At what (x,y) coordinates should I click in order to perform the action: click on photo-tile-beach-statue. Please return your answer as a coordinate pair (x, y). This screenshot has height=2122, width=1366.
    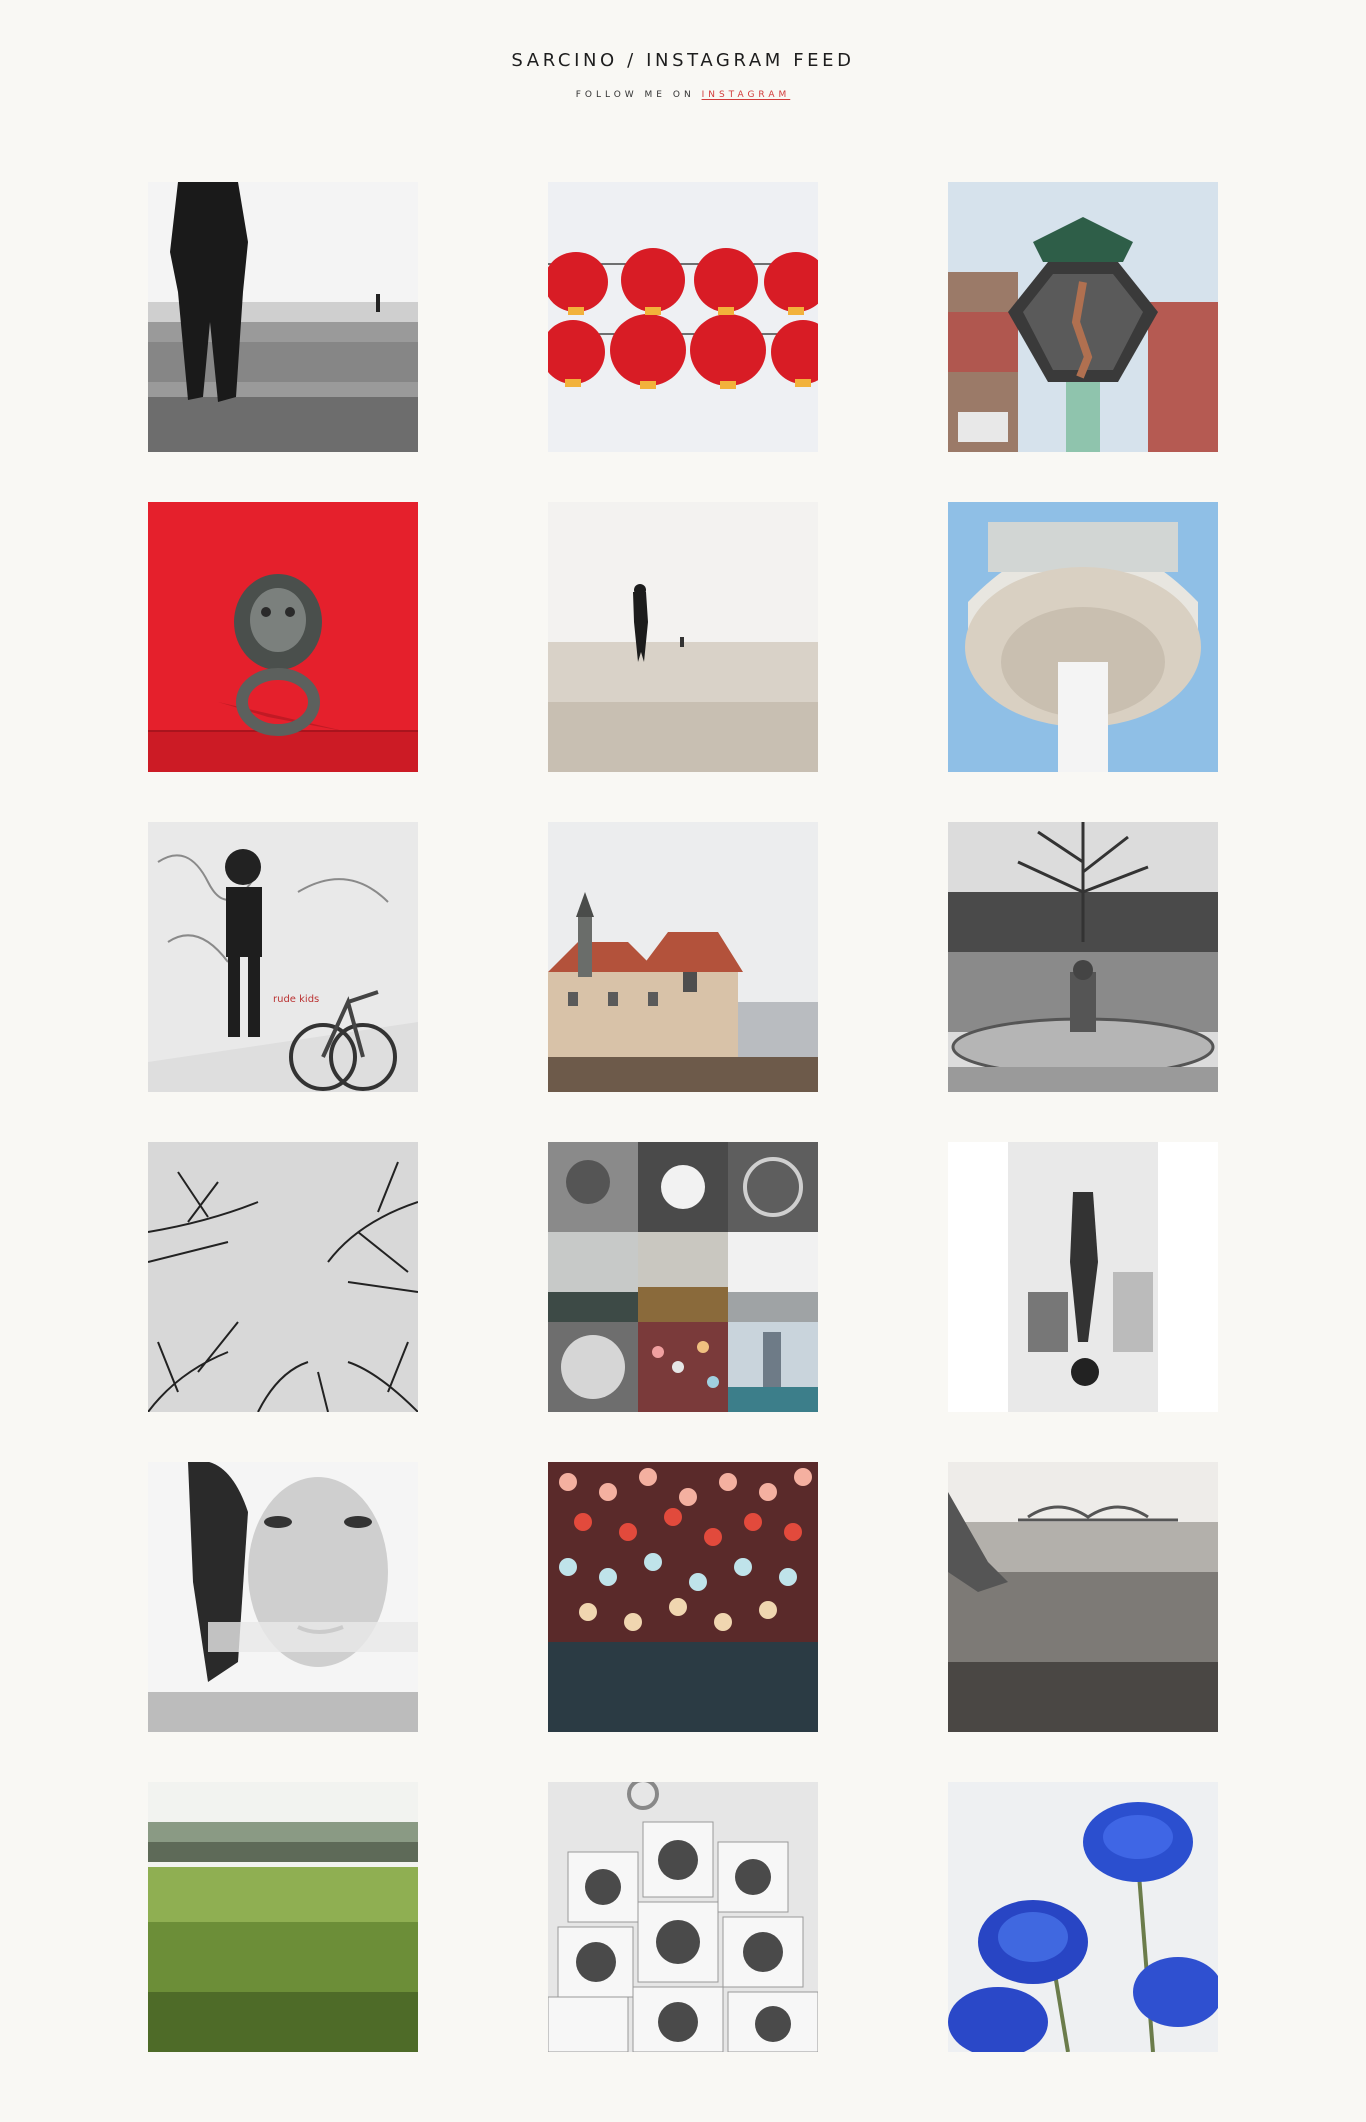
    Looking at the image, I should click on (283, 317).